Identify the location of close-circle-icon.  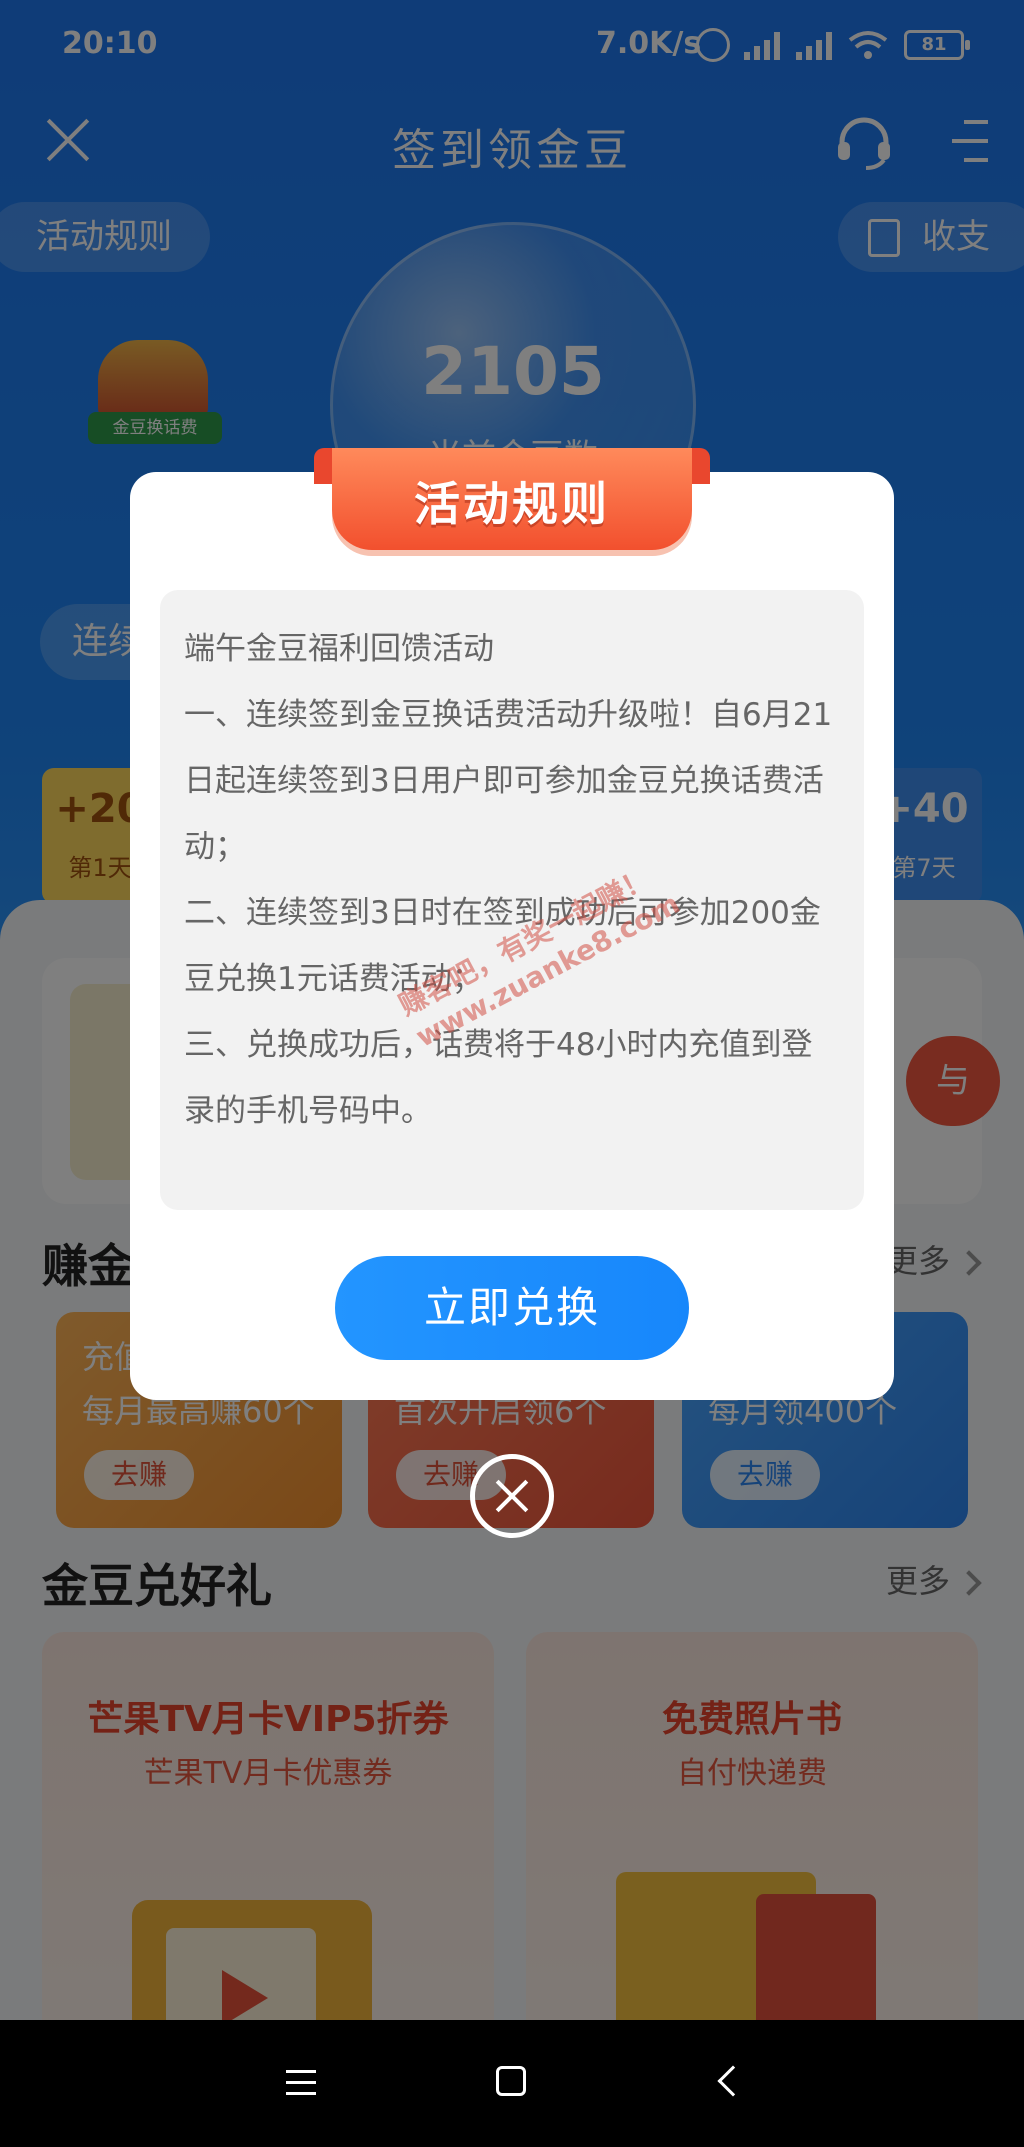
(512, 1496).